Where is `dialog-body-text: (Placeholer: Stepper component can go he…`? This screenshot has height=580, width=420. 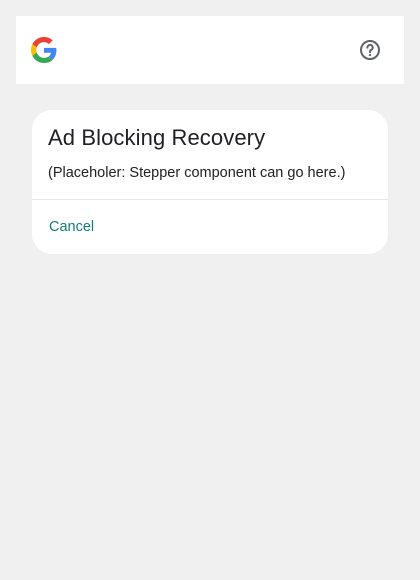
dialog-body-text: (Placeholer: Stepper component can go he… is located at coordinates (197, 173).